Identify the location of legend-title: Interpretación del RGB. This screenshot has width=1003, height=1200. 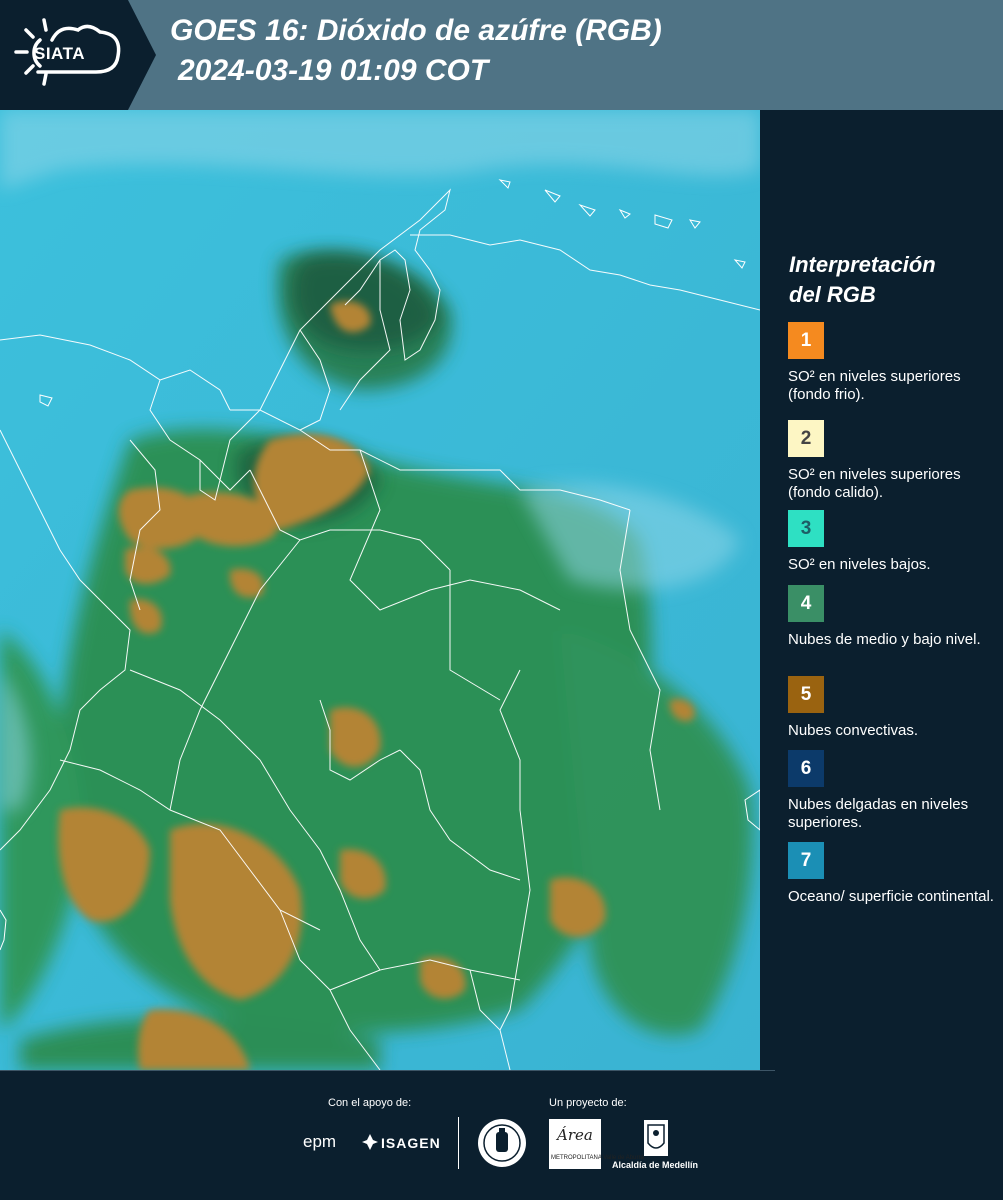
(862, 279).